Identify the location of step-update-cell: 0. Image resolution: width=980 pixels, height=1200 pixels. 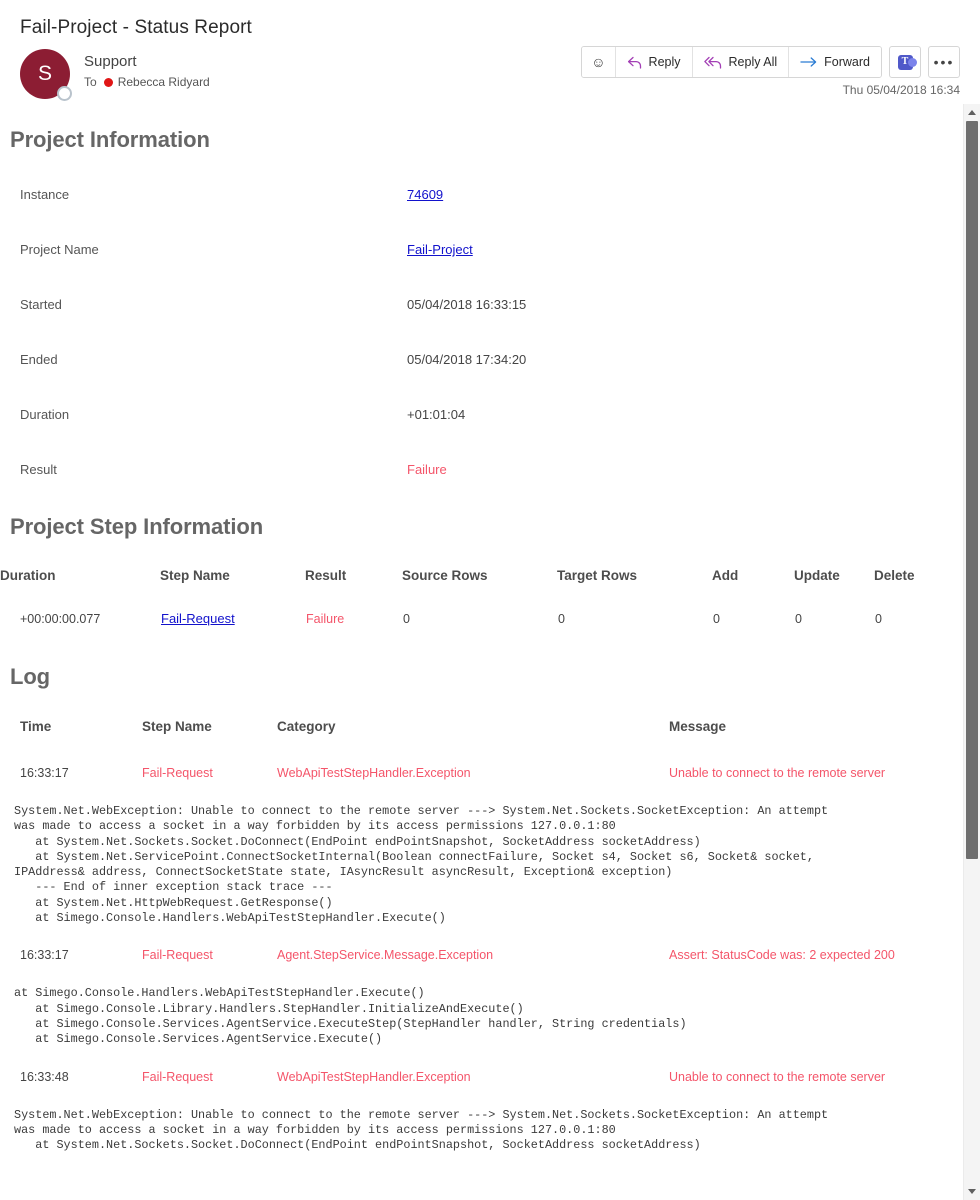
(798, 618).